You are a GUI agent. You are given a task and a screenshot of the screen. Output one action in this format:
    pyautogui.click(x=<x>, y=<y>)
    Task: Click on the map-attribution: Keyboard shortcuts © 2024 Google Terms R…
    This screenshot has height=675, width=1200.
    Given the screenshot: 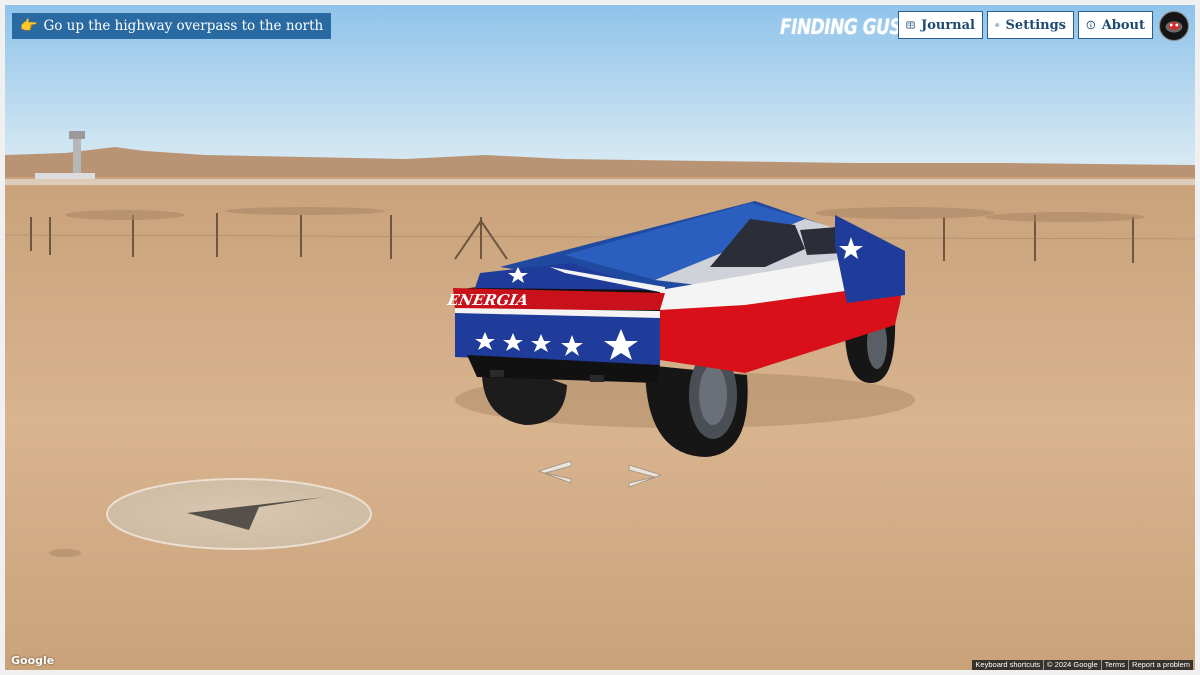 What is the action you would take?
    pyautogui.click(x=1082, y=665)
    